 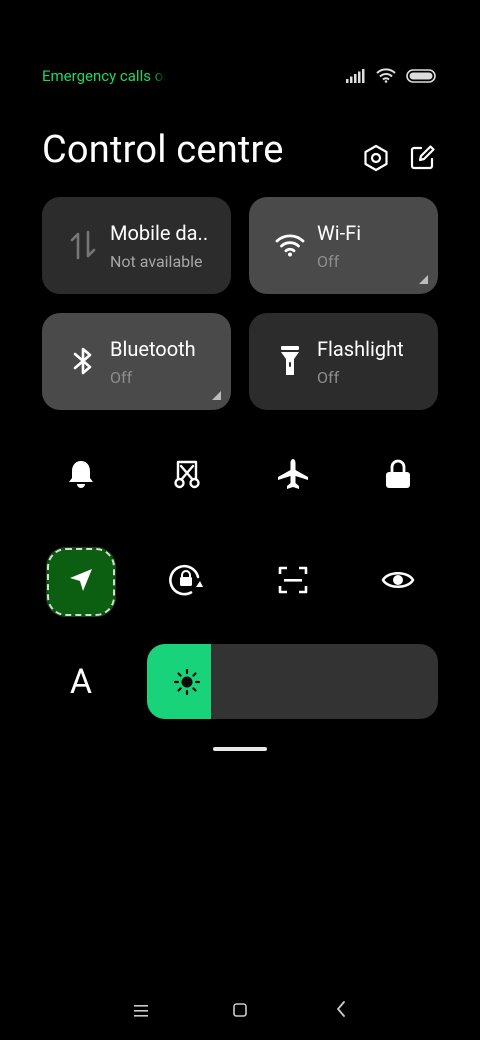 I want to click on bluetooth-icon, so click(x=83, y=361).